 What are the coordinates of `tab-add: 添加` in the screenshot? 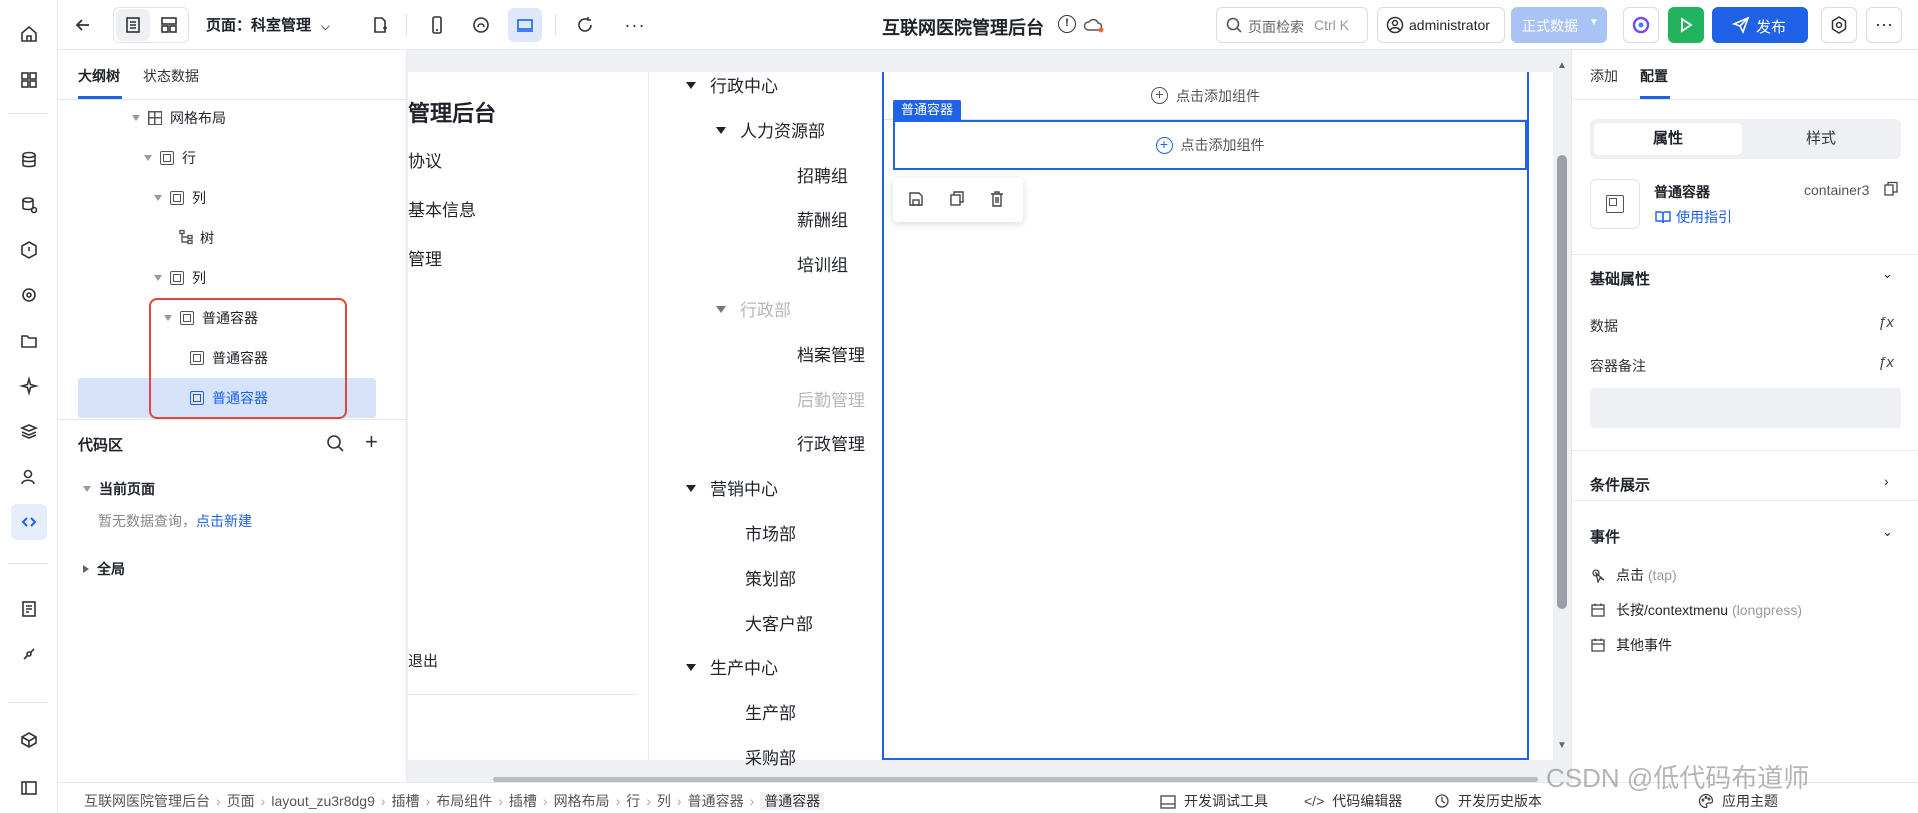 It's located at (1604, 76).